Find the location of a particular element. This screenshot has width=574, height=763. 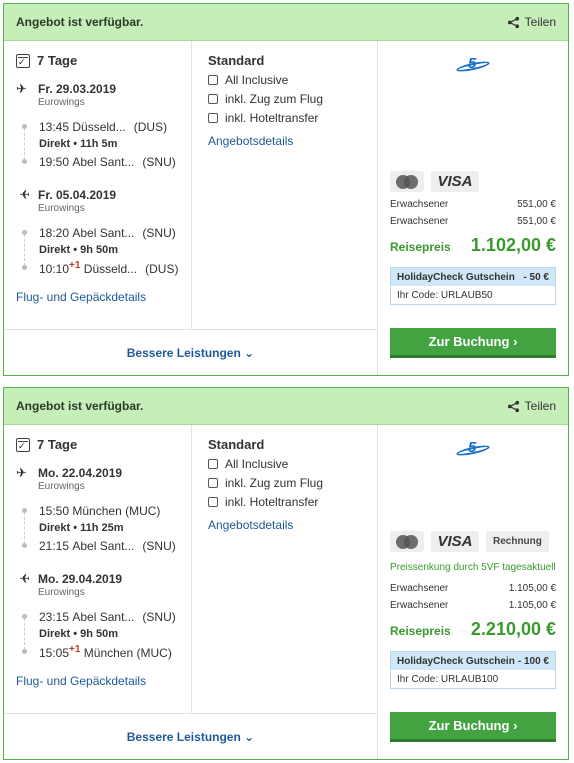

voucher-code: Ihr Code: URLAUB100 is located at coordinates (473, 679).